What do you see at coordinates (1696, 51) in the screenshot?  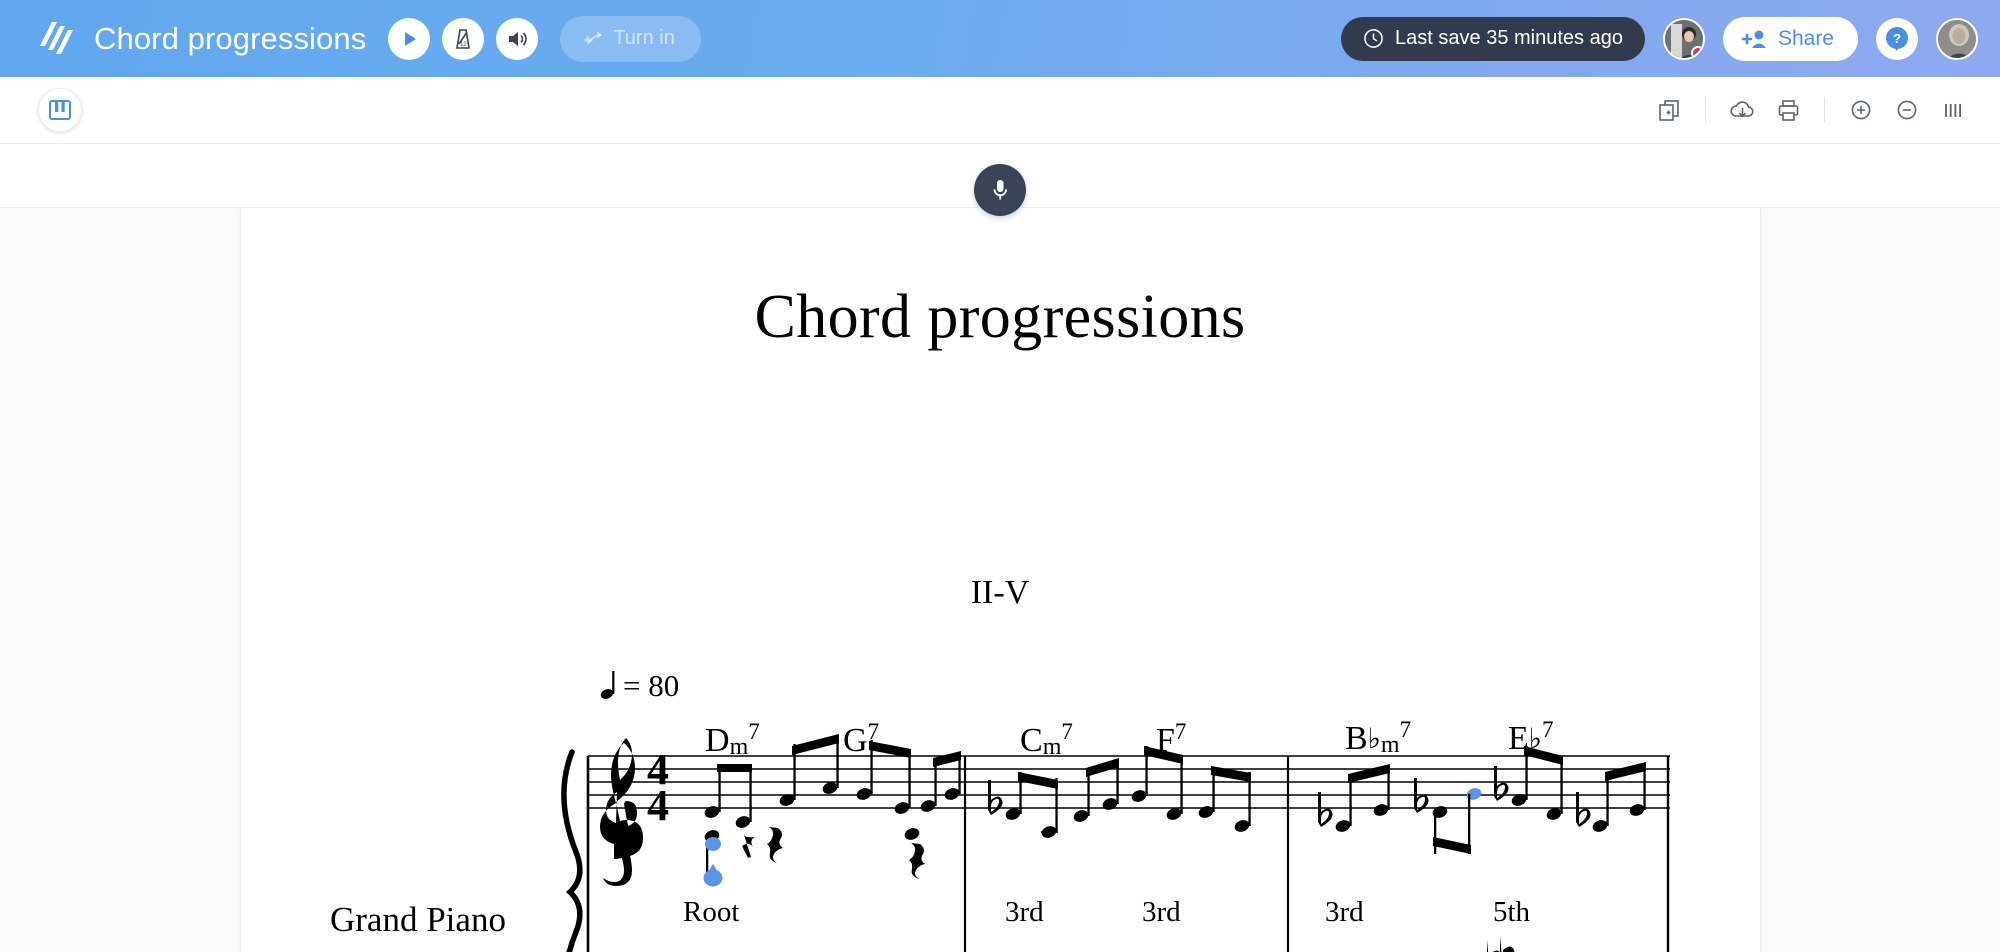 I see `presence-dot` at bounding box center [1696, 51].